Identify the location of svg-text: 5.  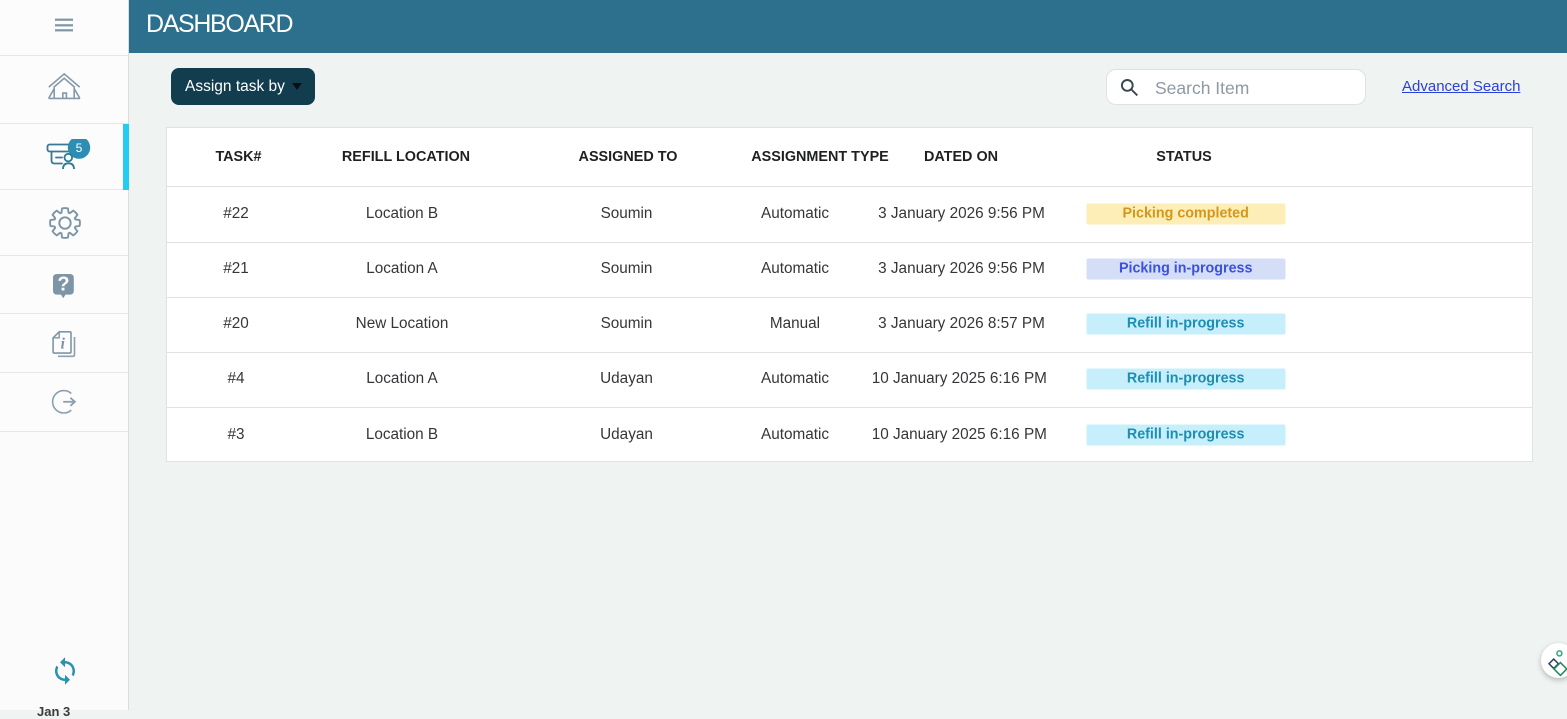
(79, 147).